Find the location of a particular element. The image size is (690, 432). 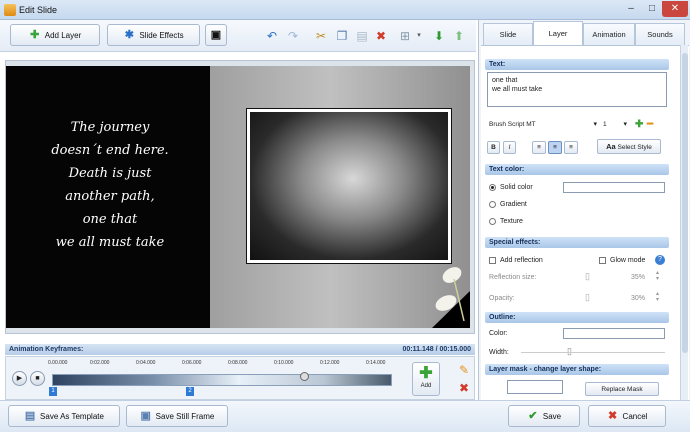

font-style-icon: Aa is located at coordinates (611, 146).